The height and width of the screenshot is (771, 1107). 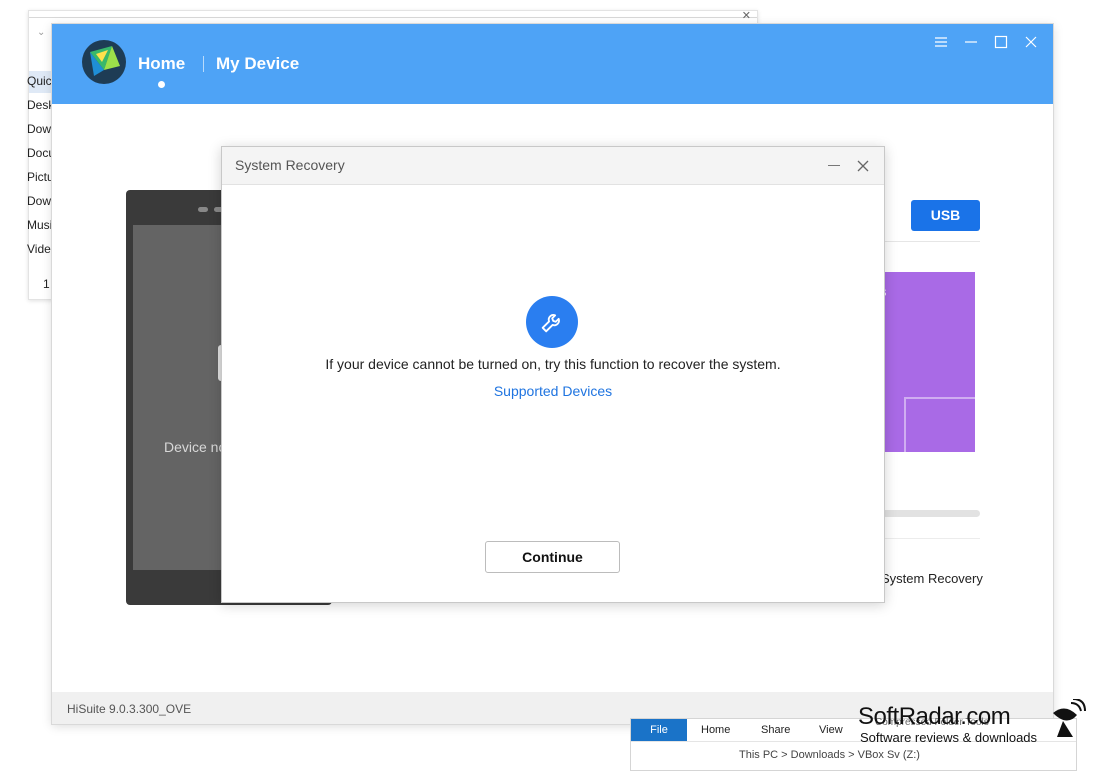 I want to click on nav-item-quick-access: Quick a, so click(x=40, y=81).